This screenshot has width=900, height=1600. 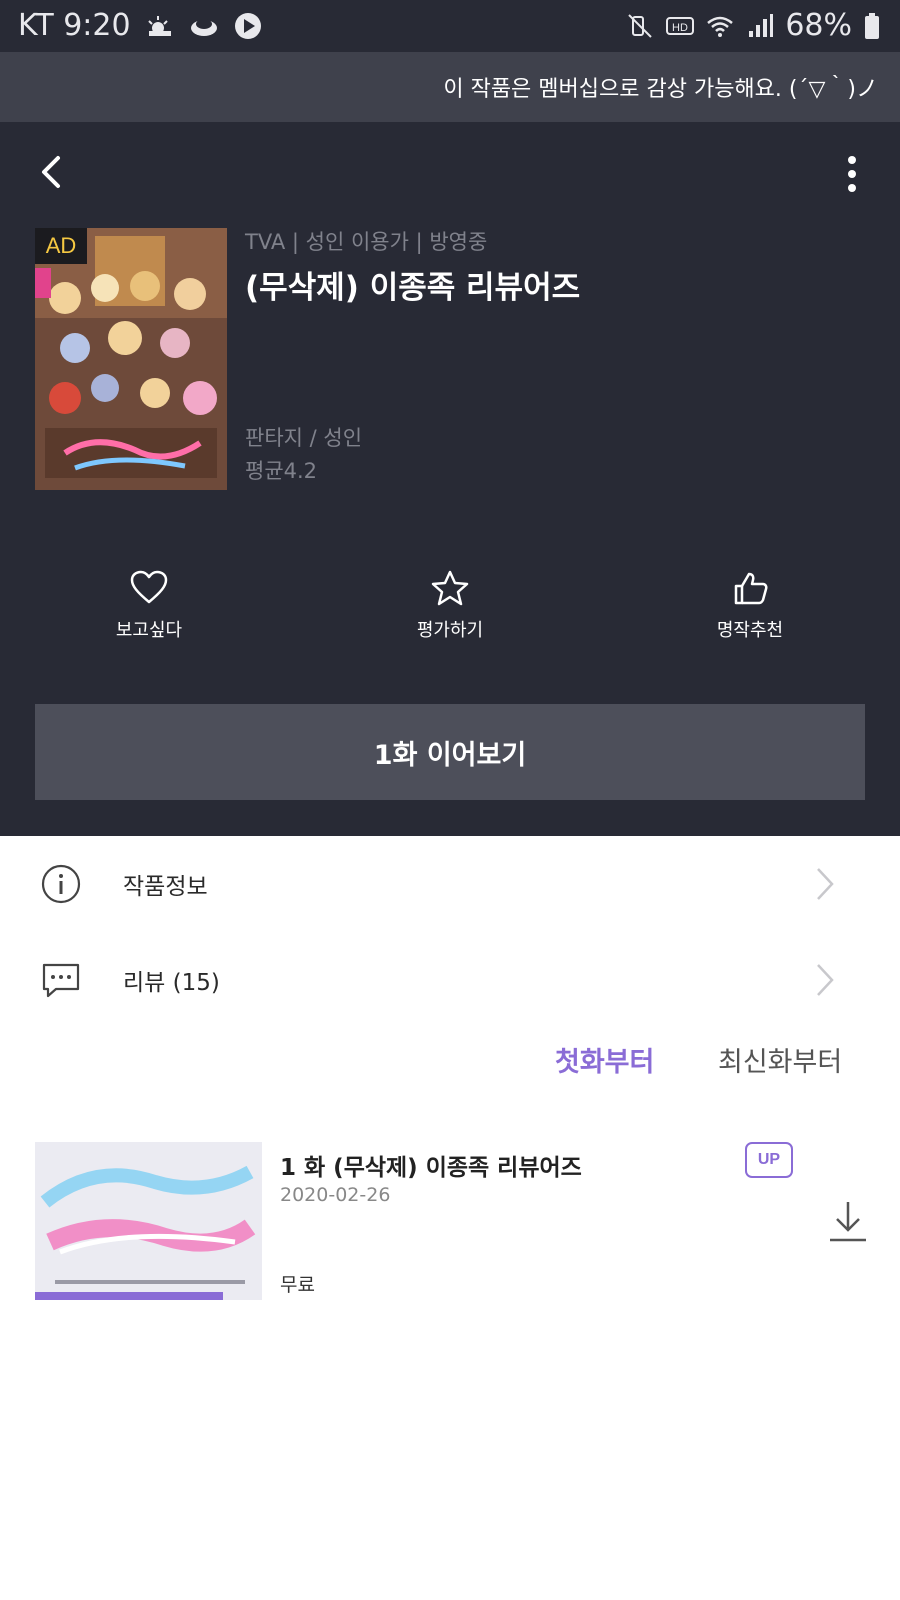 I want to click on sort-latest-episode: 최신화부터, so click(x=780, y=1059).